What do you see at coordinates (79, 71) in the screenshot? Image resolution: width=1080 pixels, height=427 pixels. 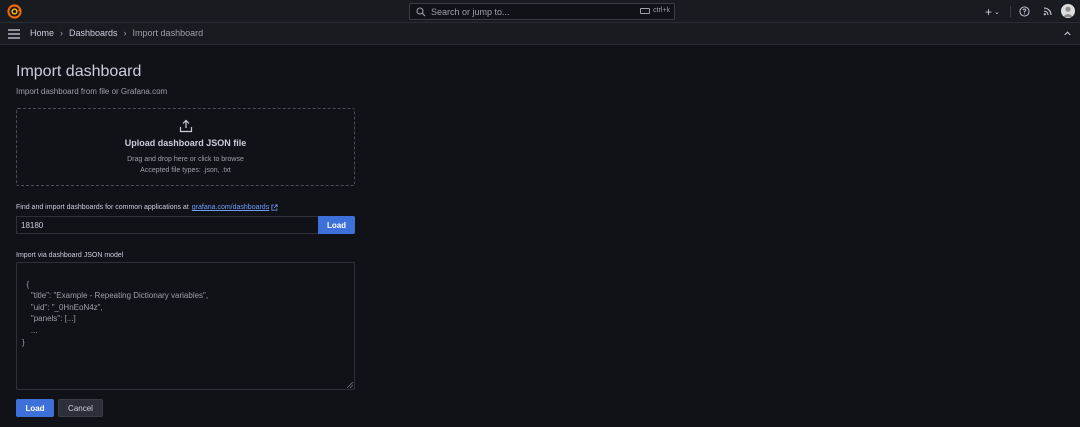 I see `page-title: Import dashboard` at bounding box center [79, 71].